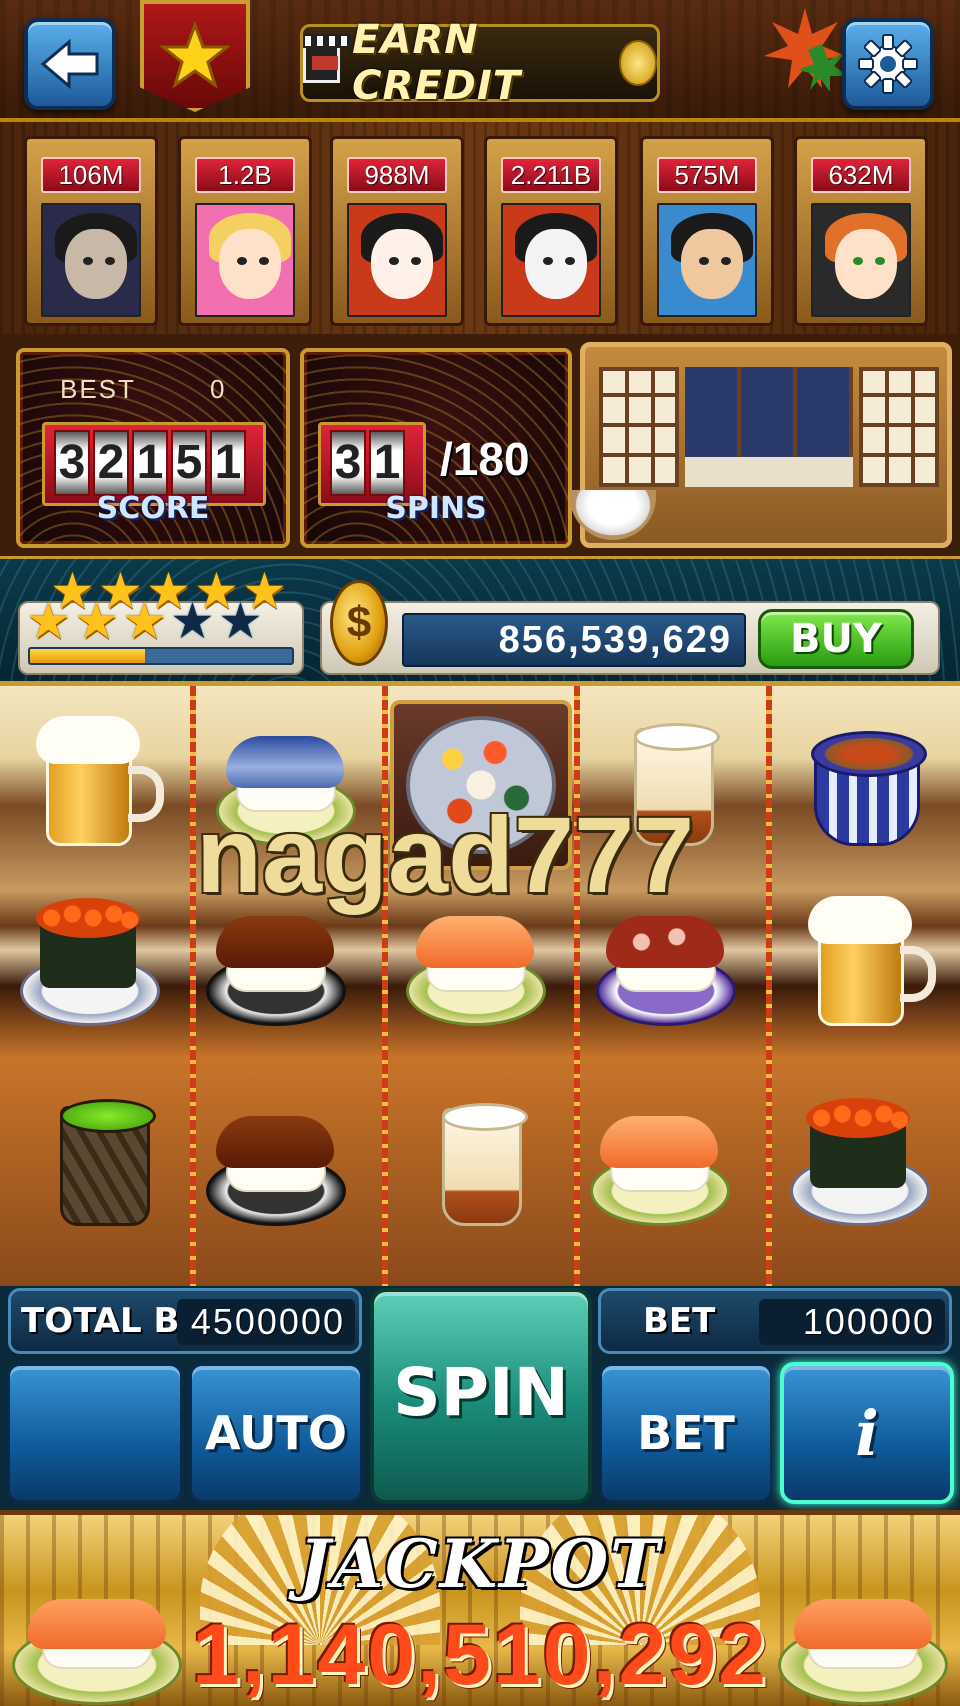 This screenshot has height=1706, width=960. I want to click on chawanmushi-bowl-symbol, so click(865, 781).